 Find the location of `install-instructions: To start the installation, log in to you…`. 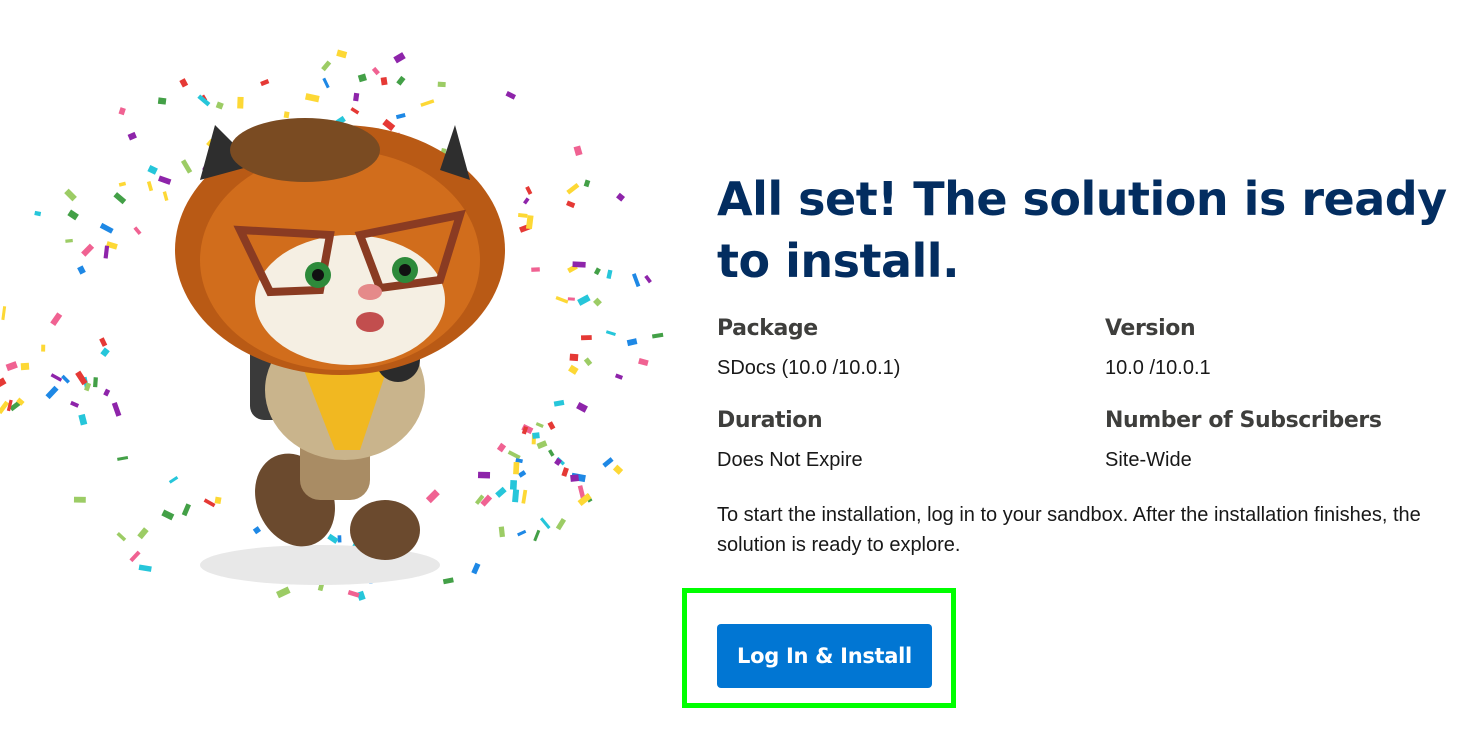

install-instructions: To start the installation, log in to you… is located at coordinates (1069, 530).